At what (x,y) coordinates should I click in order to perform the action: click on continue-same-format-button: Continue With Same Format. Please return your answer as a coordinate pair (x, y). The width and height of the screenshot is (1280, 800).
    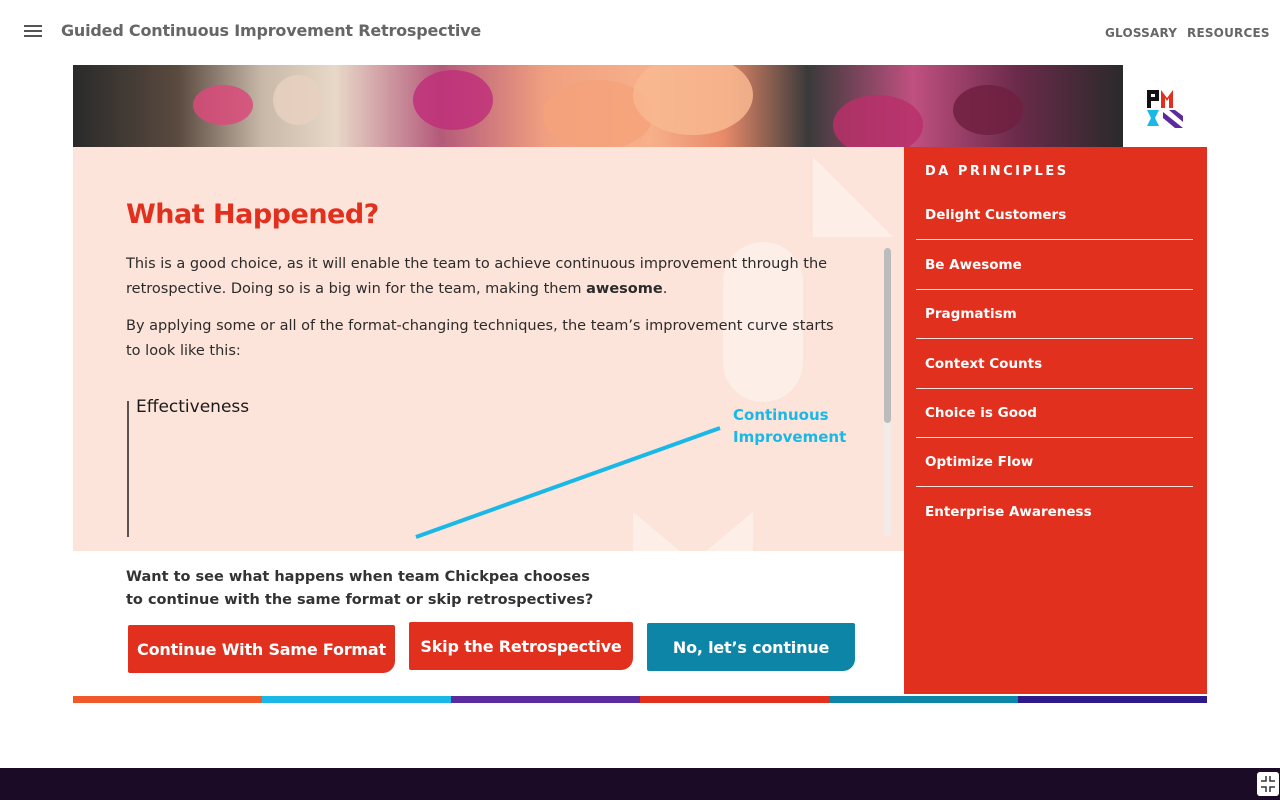
    Looking at the image, I should click on (261, 649).